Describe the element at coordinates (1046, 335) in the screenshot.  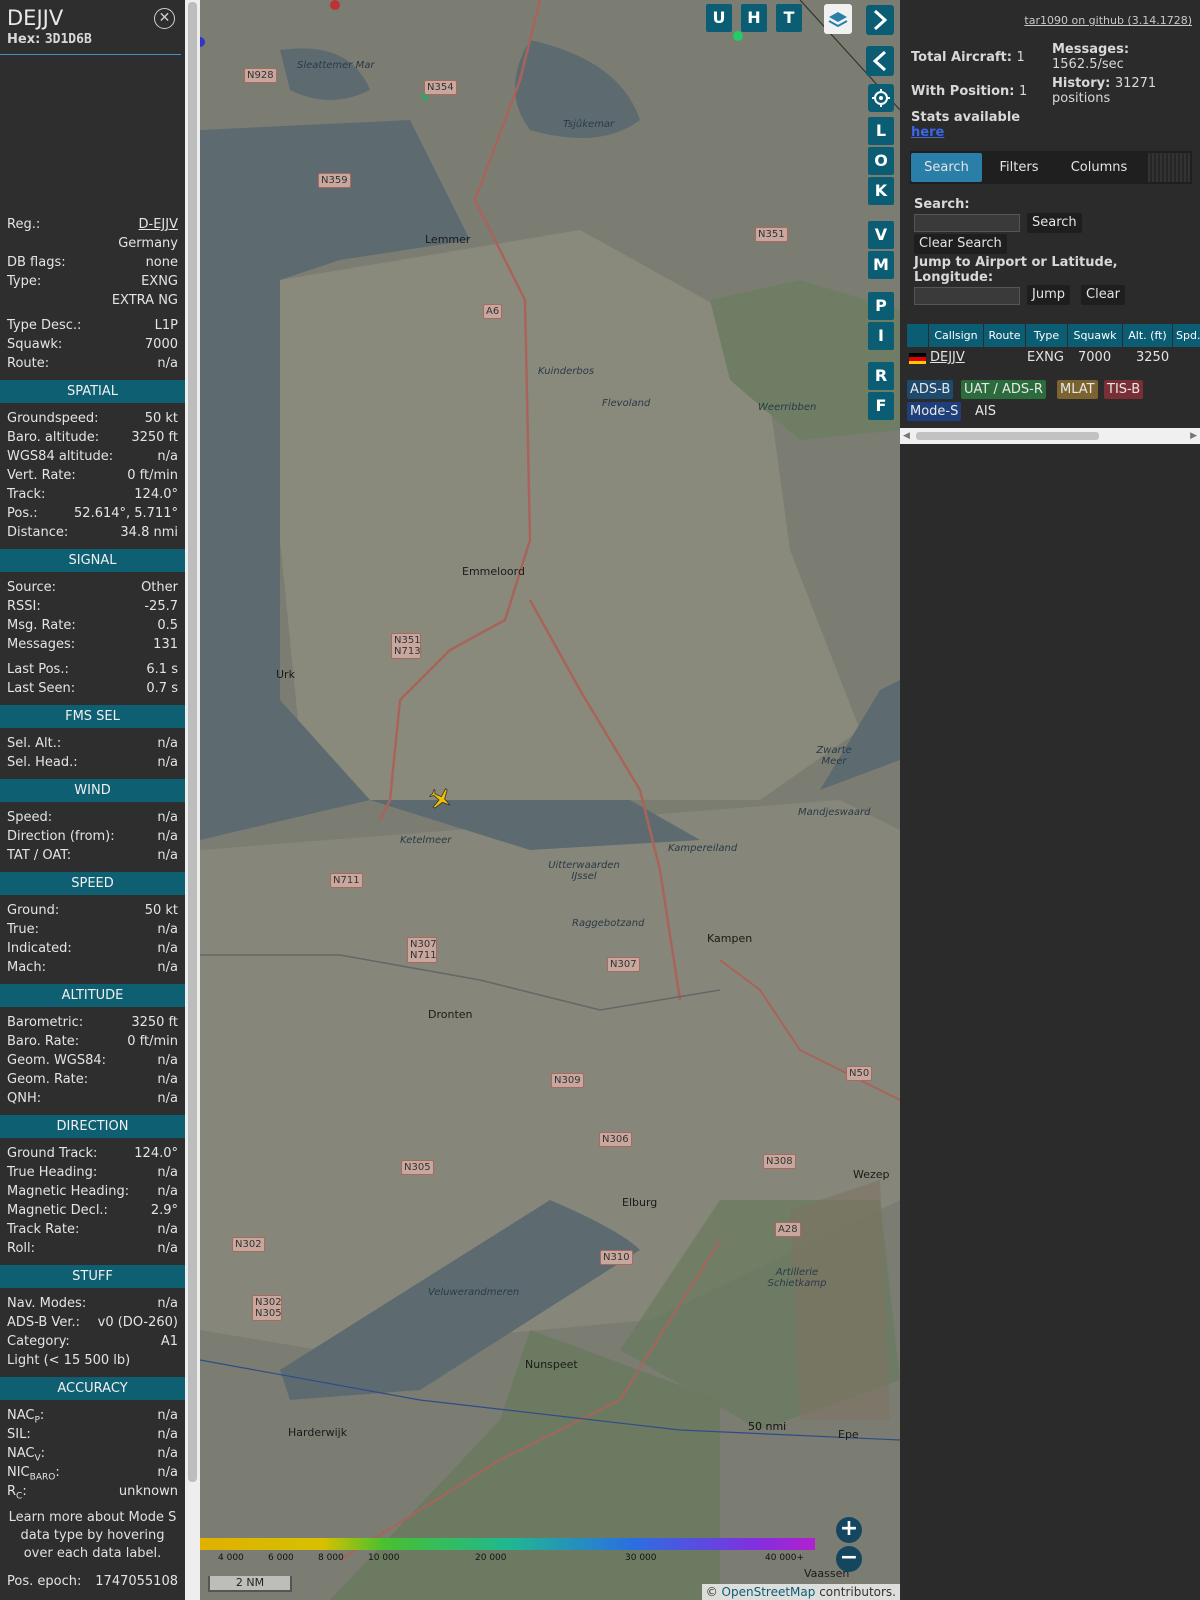
I see `table-header-type: Type` at that location.